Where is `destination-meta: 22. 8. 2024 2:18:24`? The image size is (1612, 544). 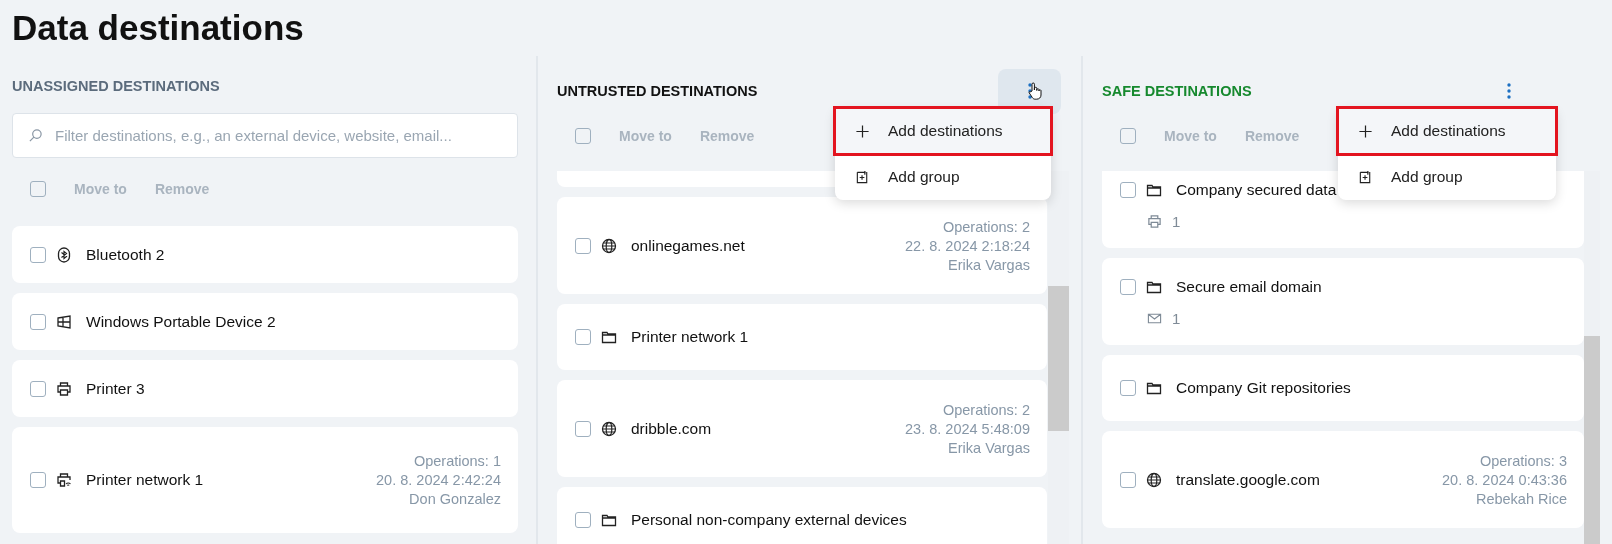 destination-meta: 22. 8. 2024 2:18:24 is located at coordinates (967, 245).